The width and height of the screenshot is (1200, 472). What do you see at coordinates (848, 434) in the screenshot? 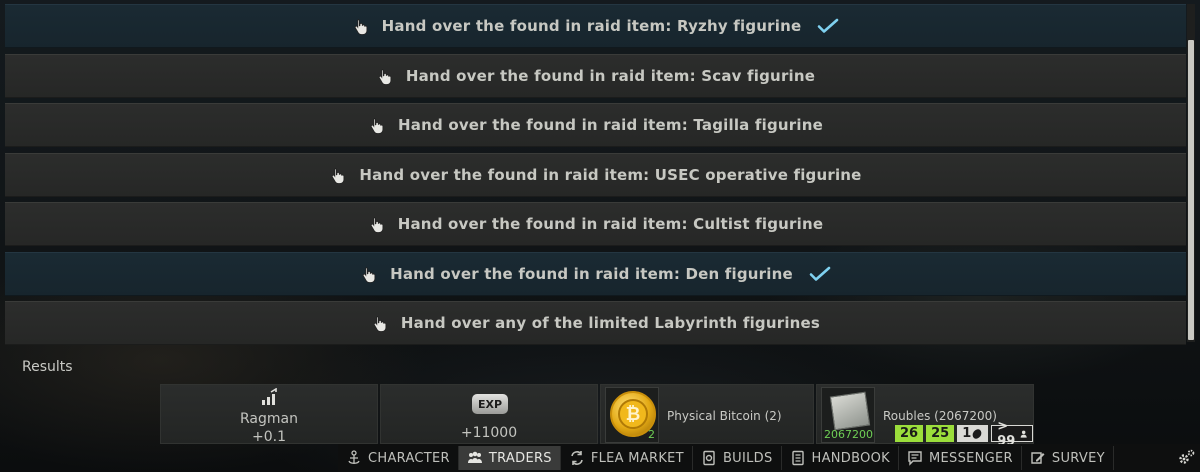
I see `stack-count: 2067200` at bounding box center [848, 434].